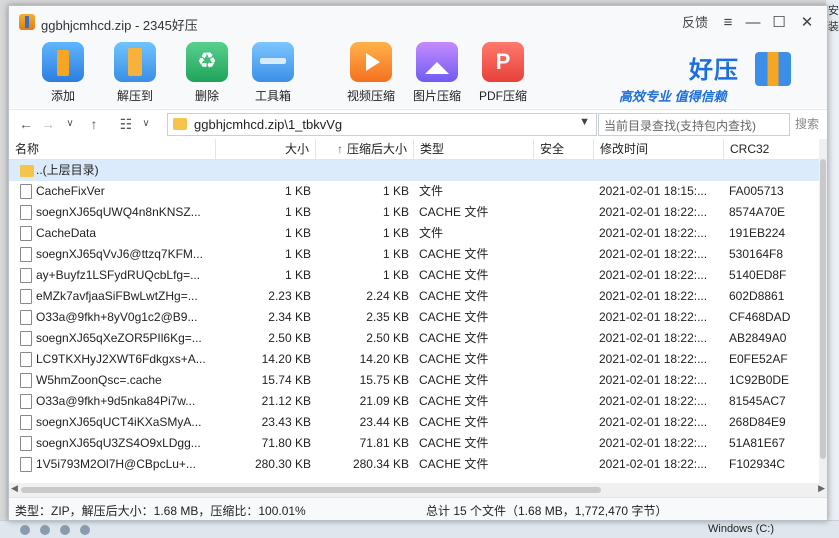 The width and height of the screenshot is (839, 538). What do you see at coordinates (370, 96) in the screenshot?
I see `video-compress-label: 视频压缩` at bounding box center [370, 96].